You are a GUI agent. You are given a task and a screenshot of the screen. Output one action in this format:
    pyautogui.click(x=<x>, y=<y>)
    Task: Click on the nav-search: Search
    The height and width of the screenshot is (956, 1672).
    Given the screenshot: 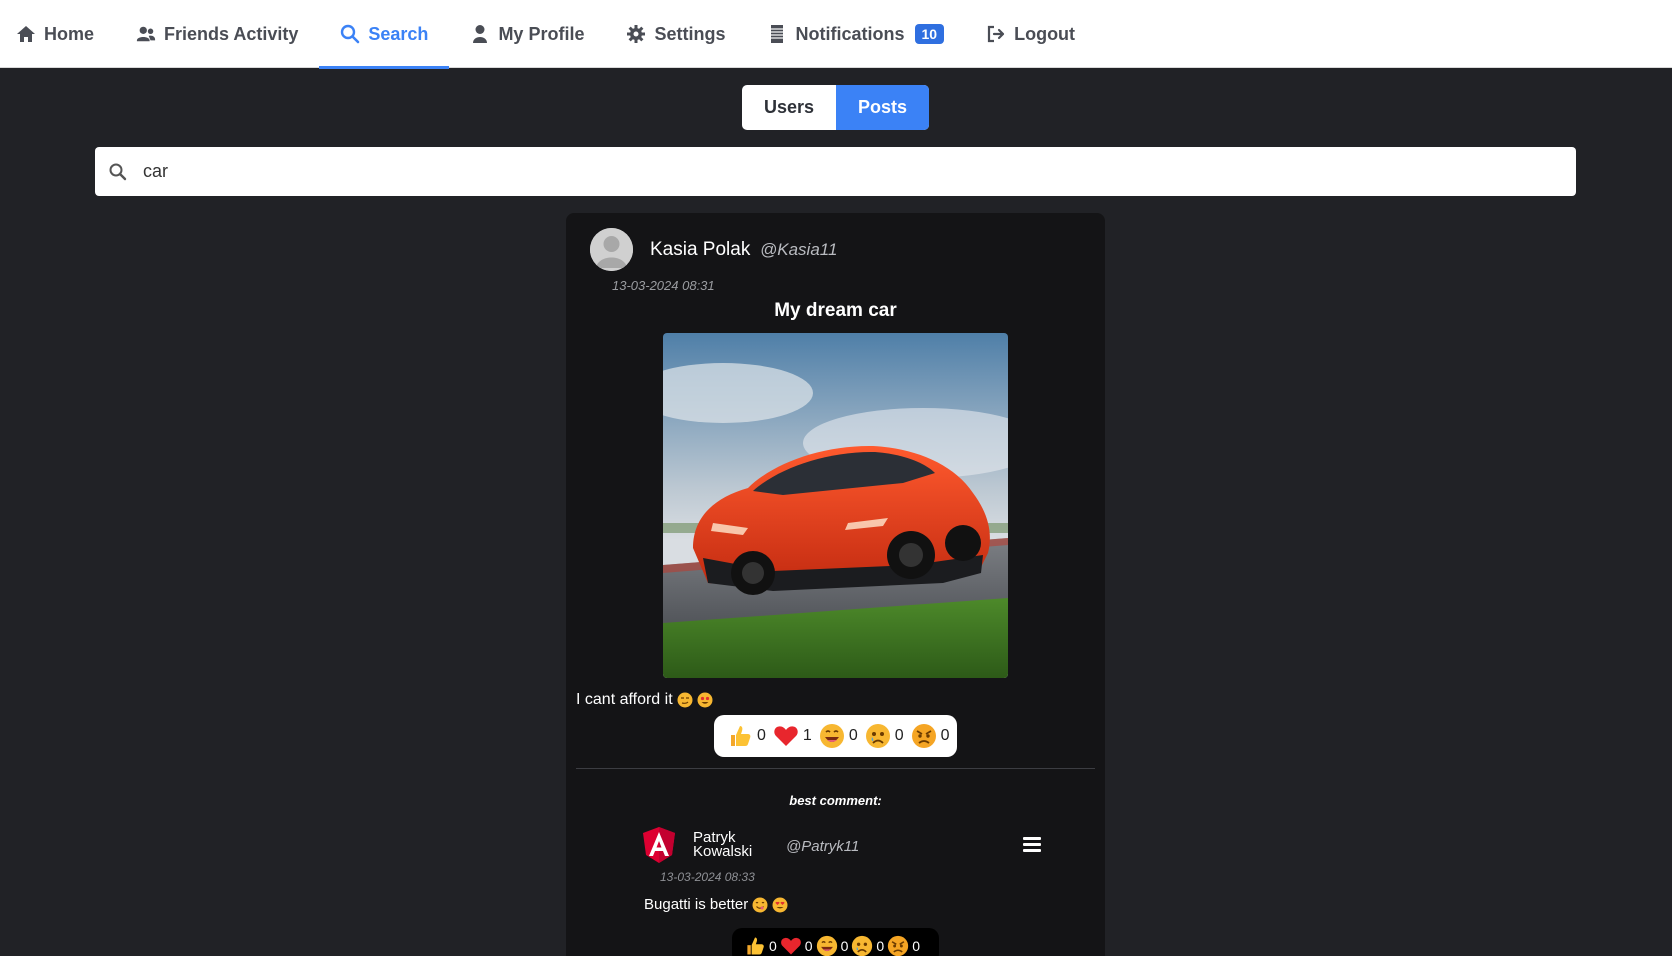 What is the action you would take?
    pyautogui.click(x=384, y=34)
    